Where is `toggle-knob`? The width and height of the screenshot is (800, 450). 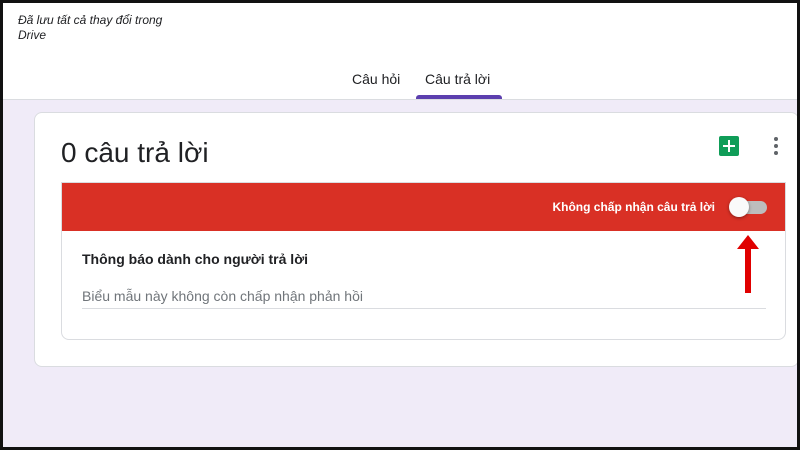 toggle-knob is located at coordinates (739, 207).